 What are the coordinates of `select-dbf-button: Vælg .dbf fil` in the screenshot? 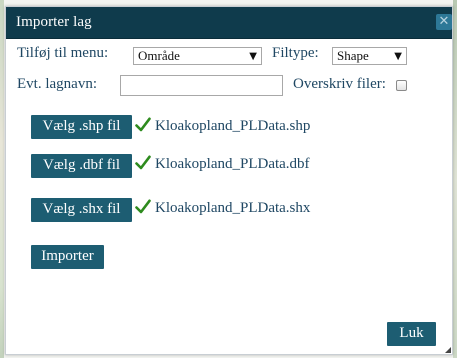 It's located at (81, 166).